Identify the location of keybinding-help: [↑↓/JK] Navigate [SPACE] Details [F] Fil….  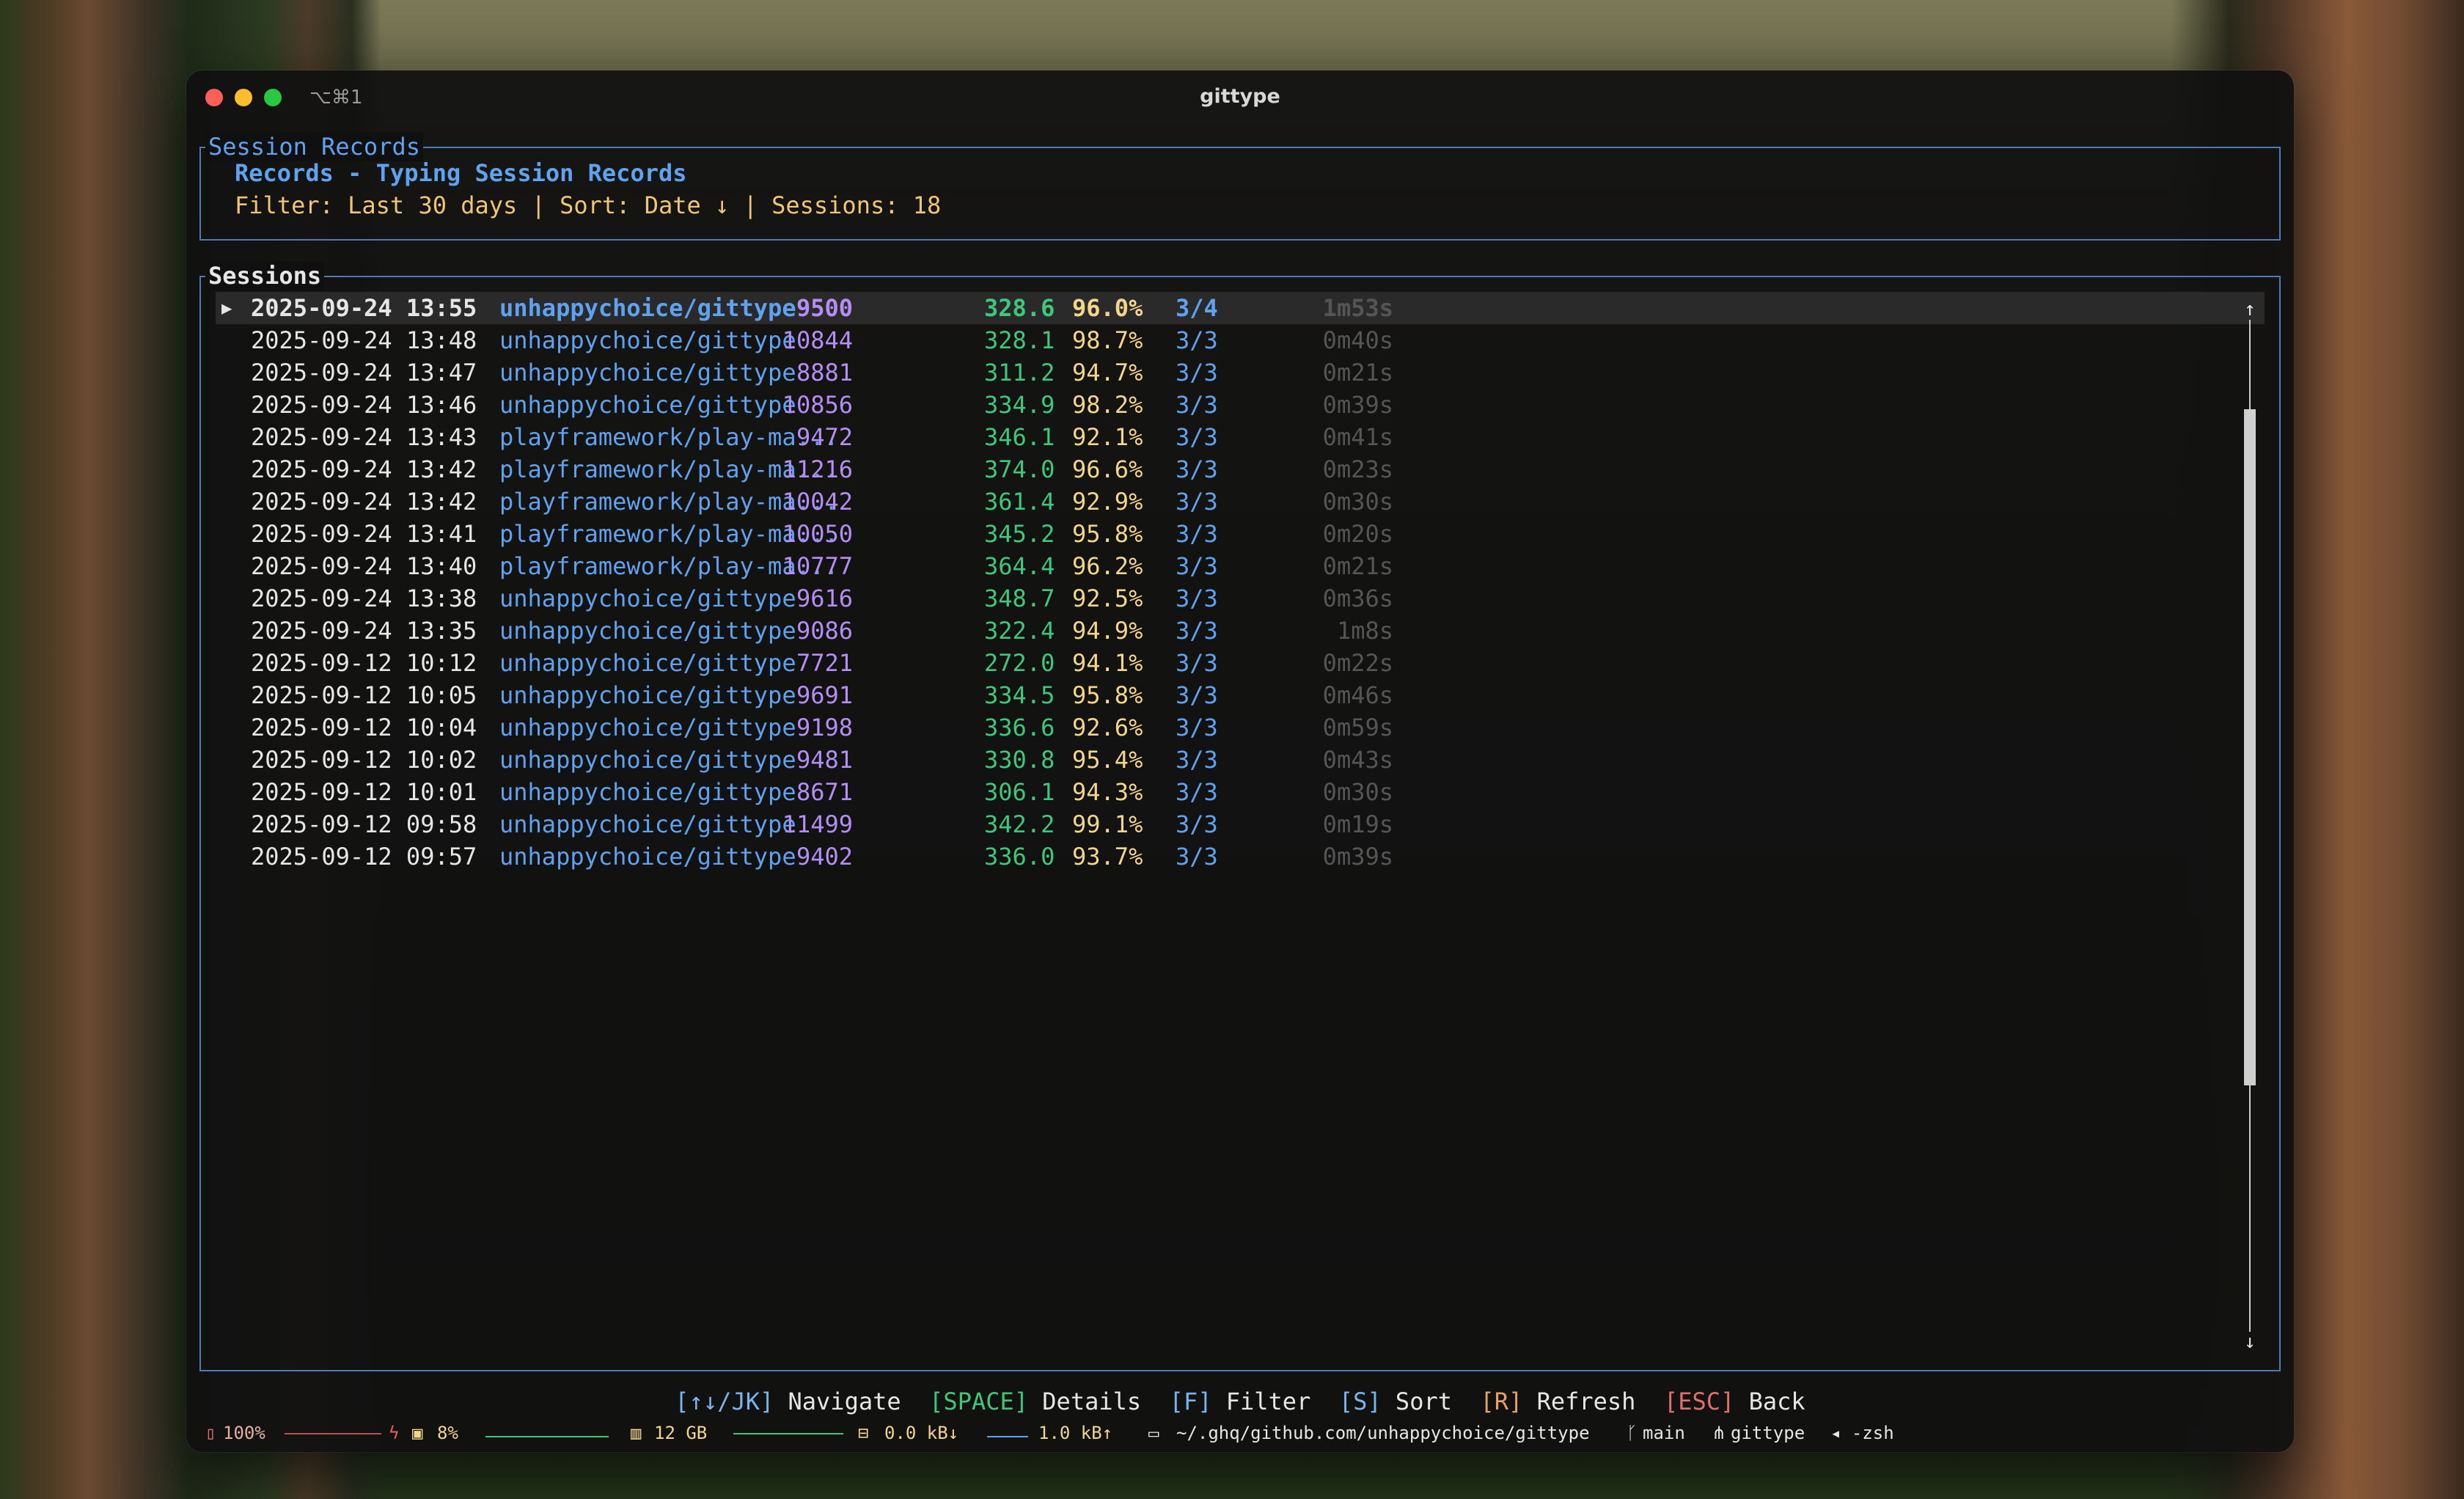
(1240, 1401).